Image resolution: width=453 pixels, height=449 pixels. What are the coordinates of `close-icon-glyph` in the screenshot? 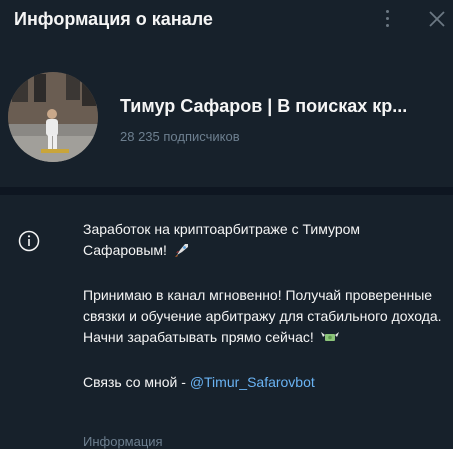 It's located at (437, 19).